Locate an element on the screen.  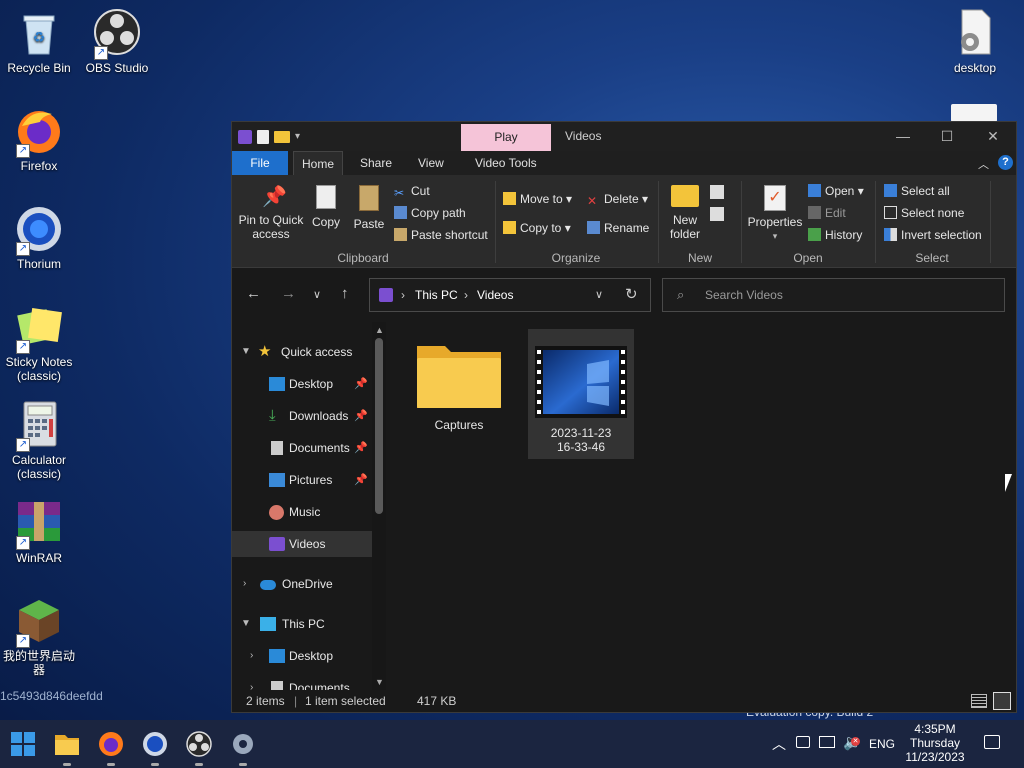
input-language: ENG is located at coordinates (882, 744).